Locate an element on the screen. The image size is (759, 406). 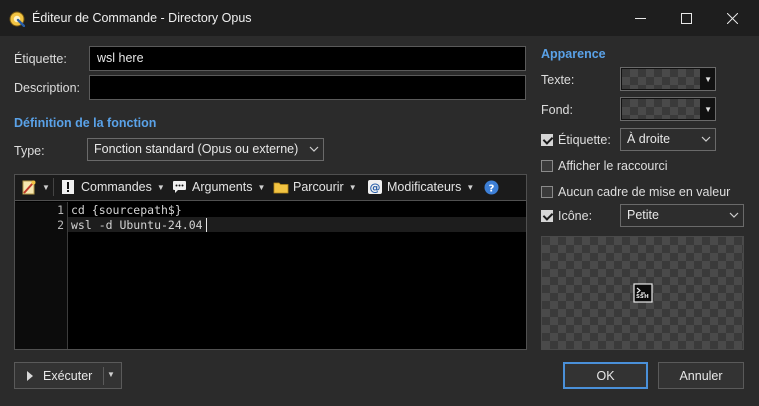
at-sign-icon: @ is located at coordinates (375, 187).